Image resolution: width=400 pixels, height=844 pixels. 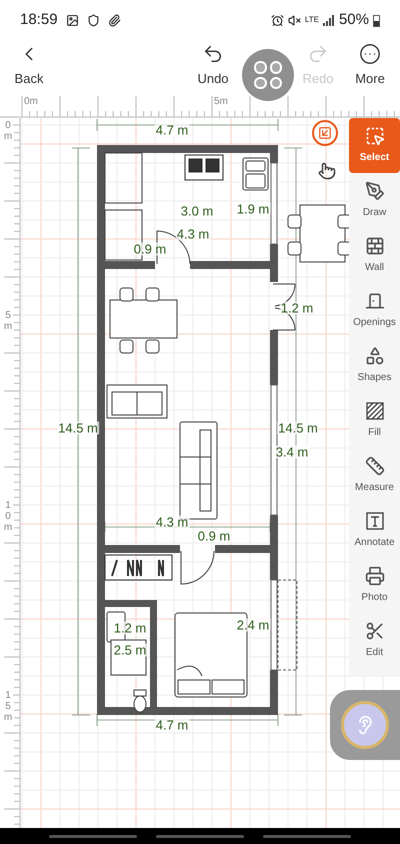 I want to click on dimension-label: 1.9 m, so click(x=253, y=209).